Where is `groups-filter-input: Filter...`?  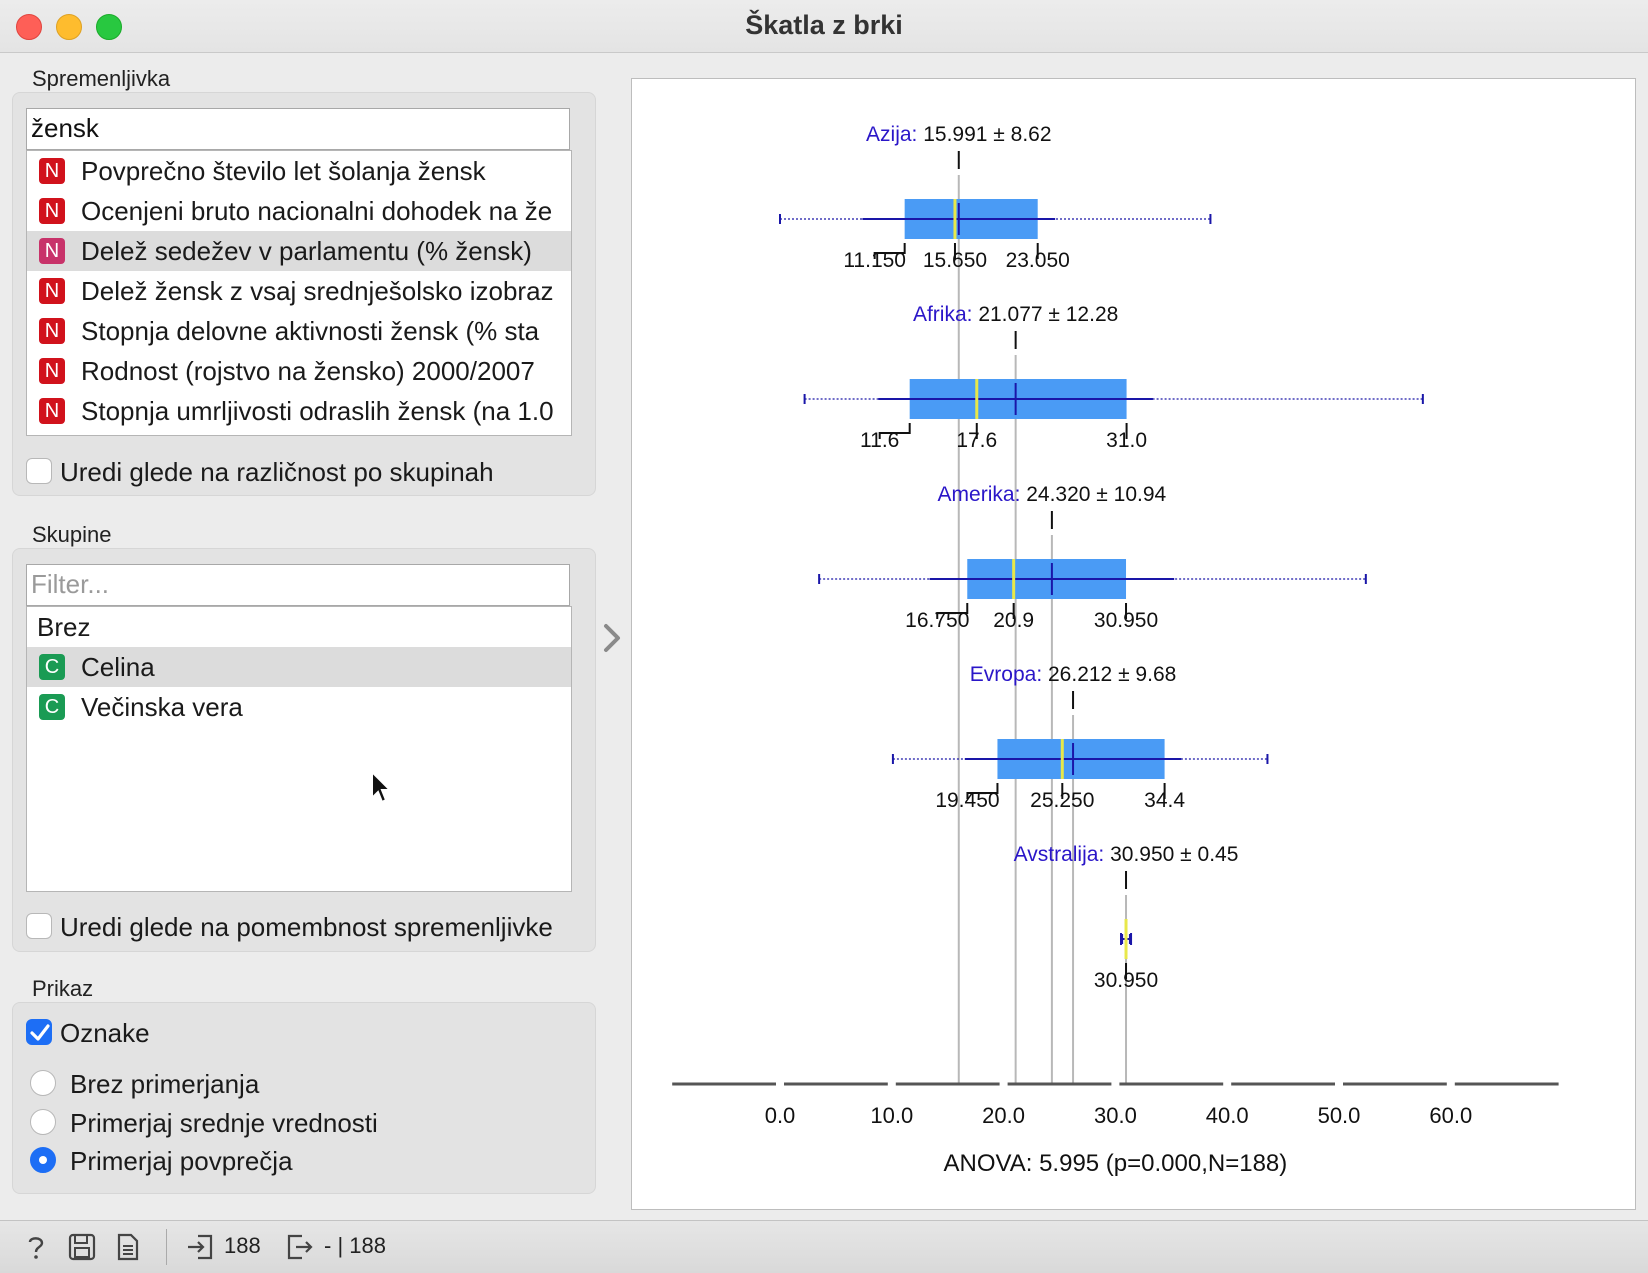
groups-filter-input: Filter... is located at coordinates (298, 585).